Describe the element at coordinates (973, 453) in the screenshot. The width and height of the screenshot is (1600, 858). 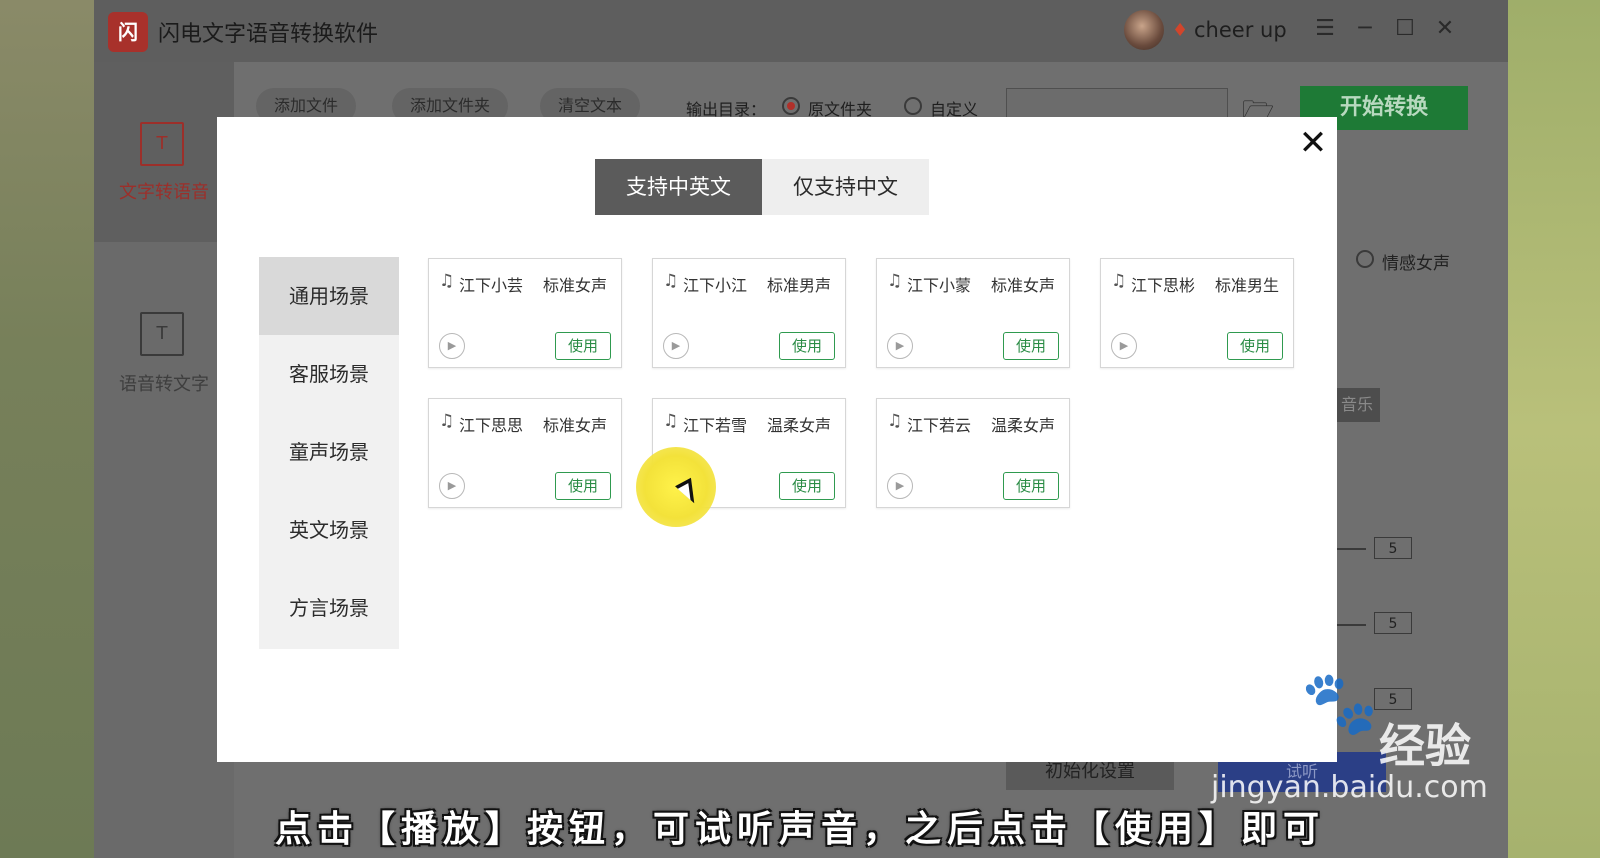
I see `voice-card: ♫ 江下若云 温柔女声 ▶ 使用` at that location.